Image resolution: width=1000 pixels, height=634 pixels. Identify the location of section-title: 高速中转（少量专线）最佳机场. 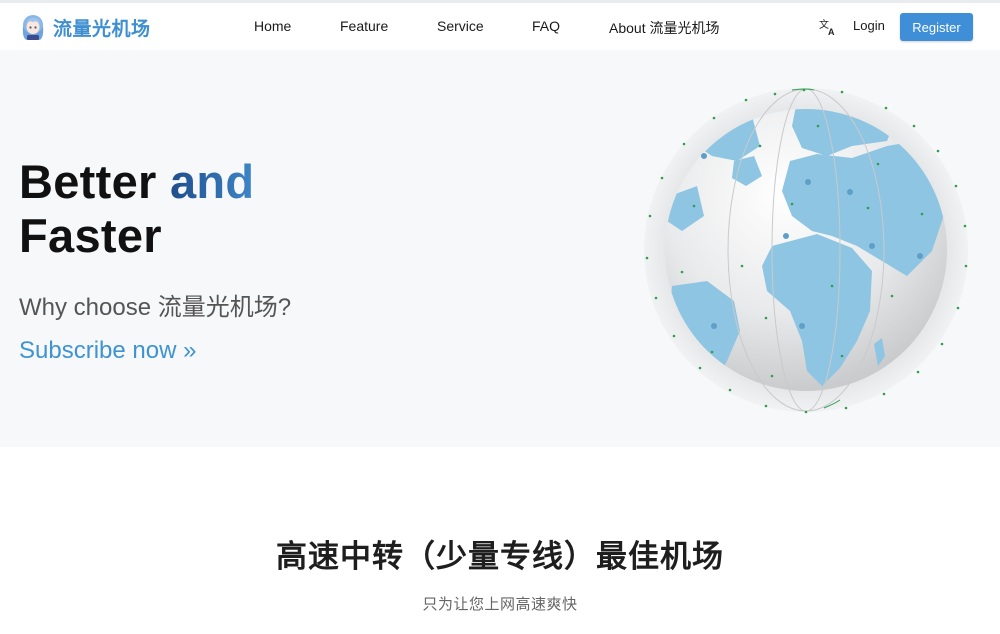
(500, 557).